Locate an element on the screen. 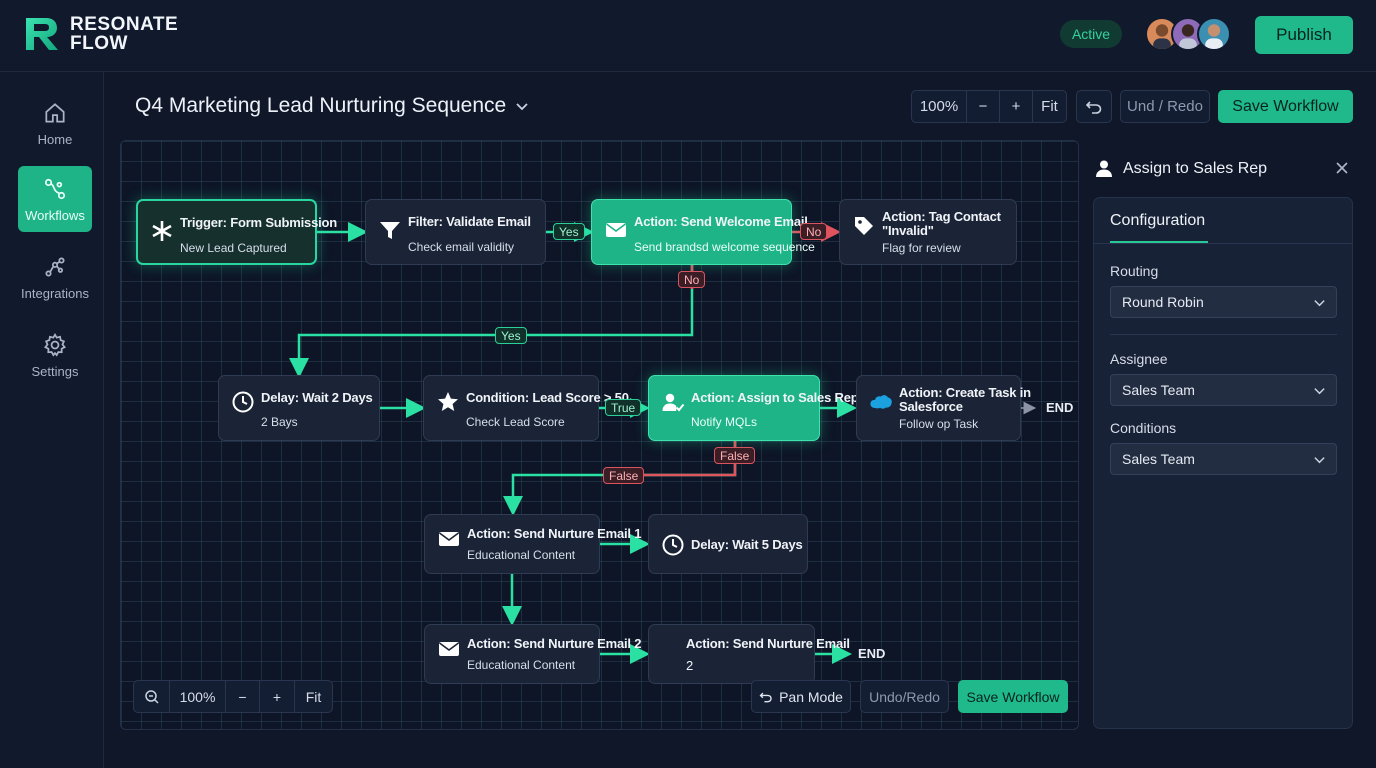 The height and width of the screenshot is (768, 1376). workflow-title: Q4 Marketing Lead Nurturing Sequence is located at coordinates (320, 106).